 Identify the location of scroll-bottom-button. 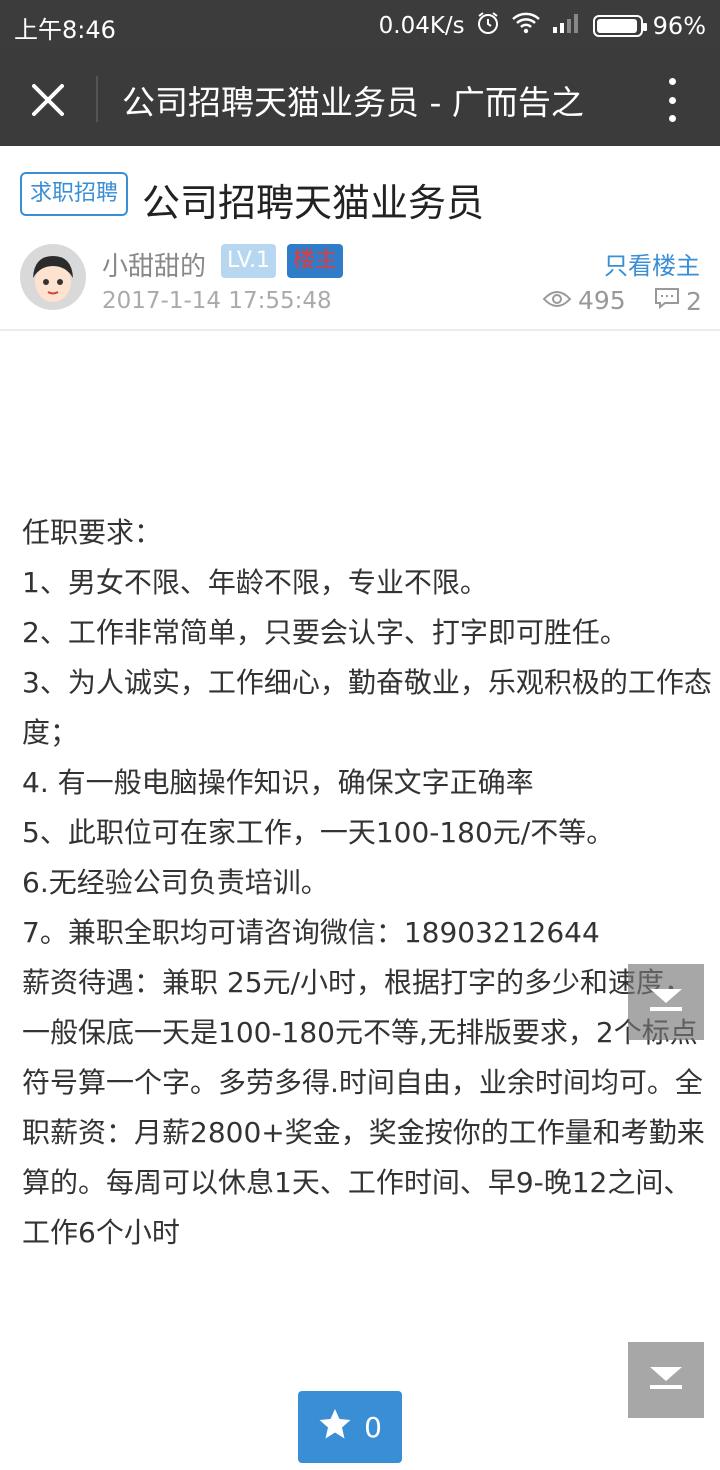
(666, 1380).